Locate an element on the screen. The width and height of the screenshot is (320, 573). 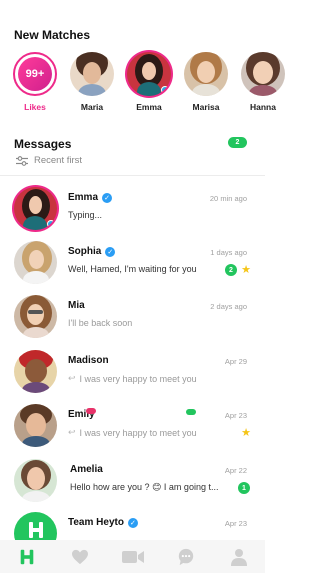
new-matches-title: New Matches is located at coordinates (52, 35).